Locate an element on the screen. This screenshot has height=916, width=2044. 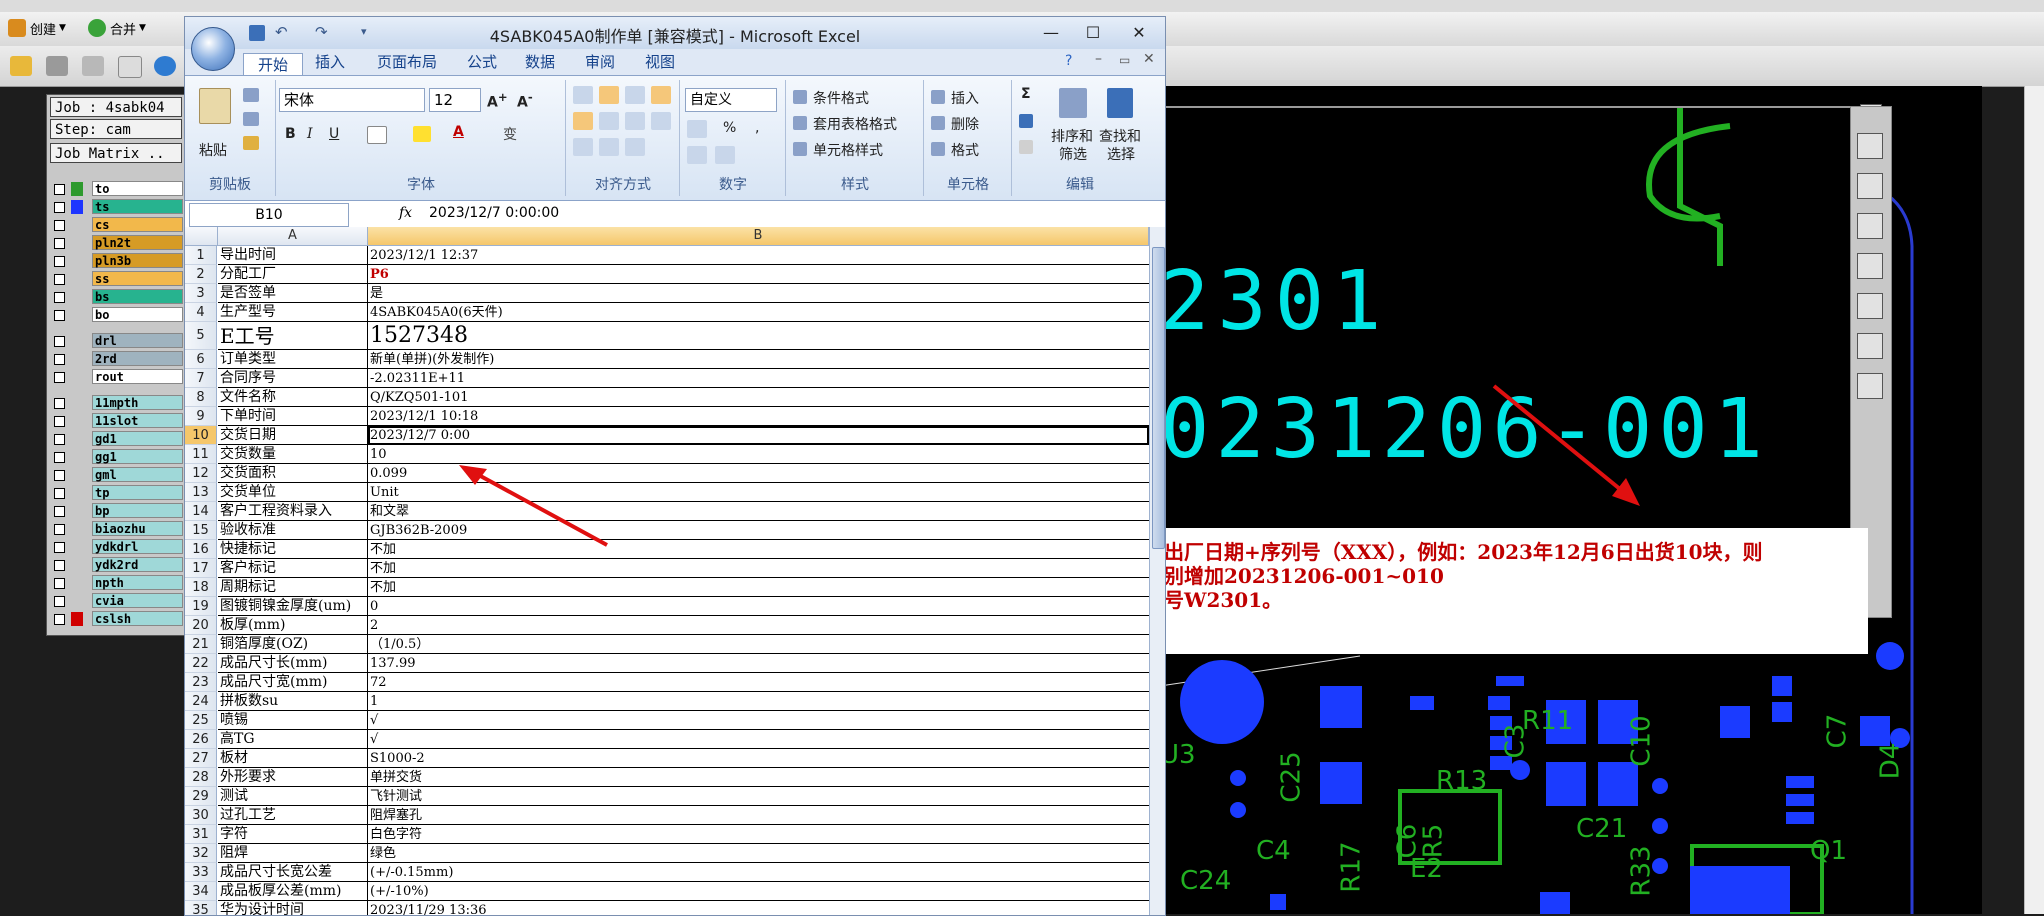
layer-name: biaozhu is located at coordinates (137, 528).